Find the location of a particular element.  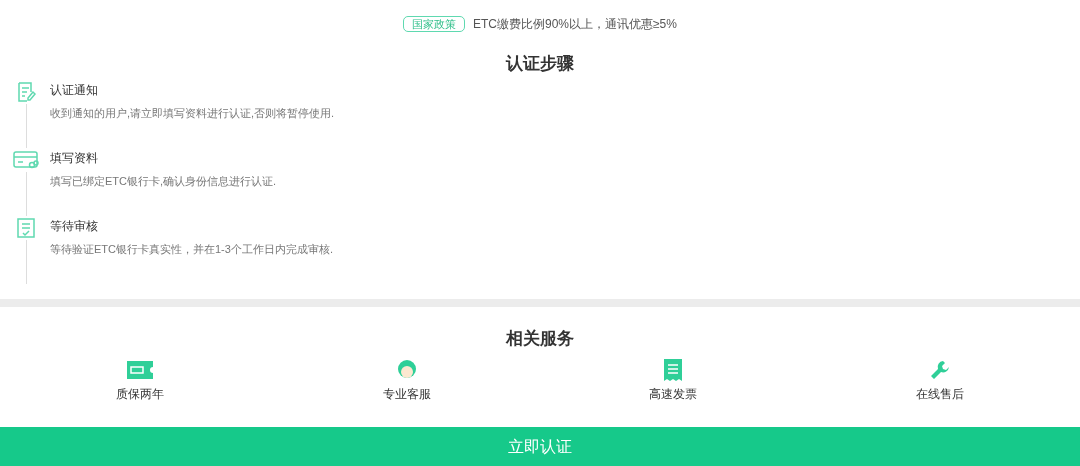

step-description: 收到通知的用户,请立即填写资料进行认证,否则将暂停使用. is located at coordinates (192, 113).